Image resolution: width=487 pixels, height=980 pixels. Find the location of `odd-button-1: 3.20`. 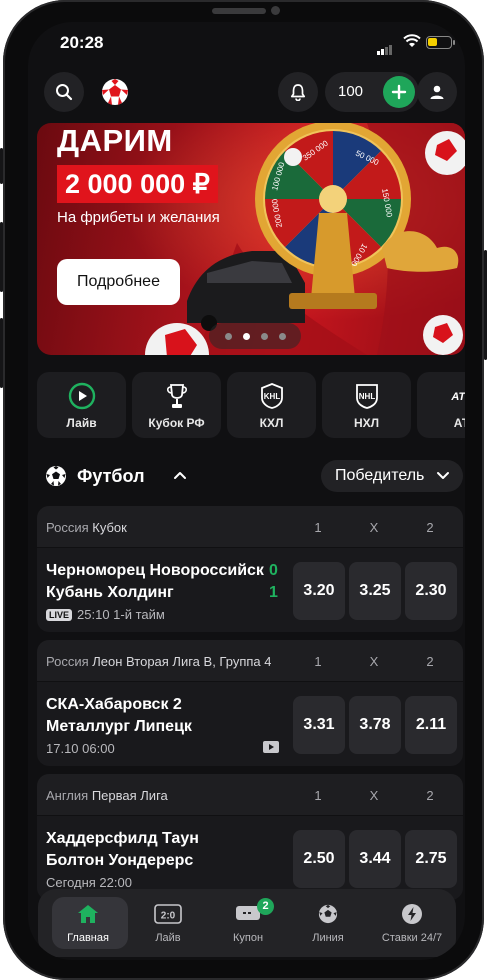

odd-button-1: 3.20 is located at coordinates (319, 591).